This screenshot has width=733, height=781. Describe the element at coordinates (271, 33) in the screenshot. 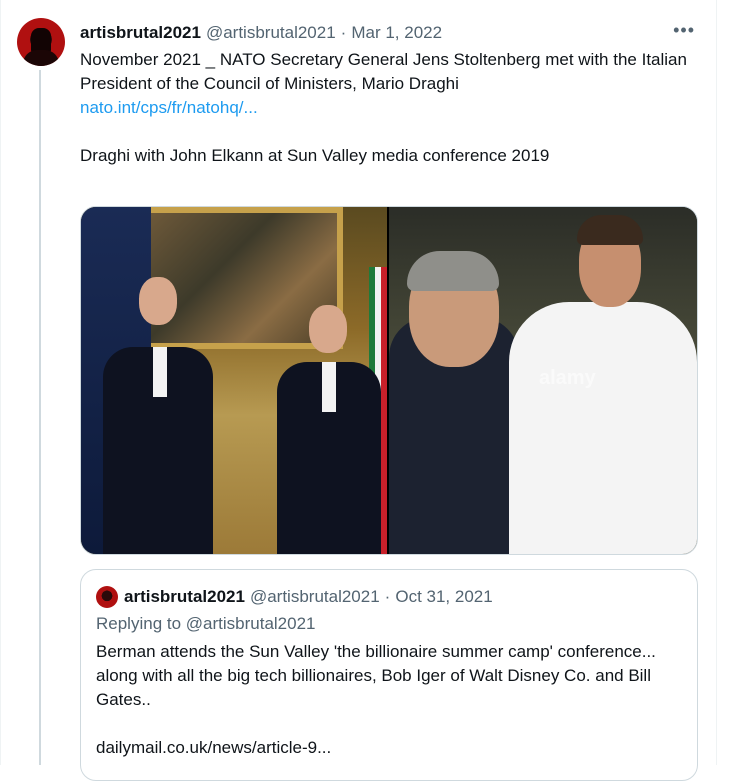

I see `handle: @artisbrutal2021` at that location.